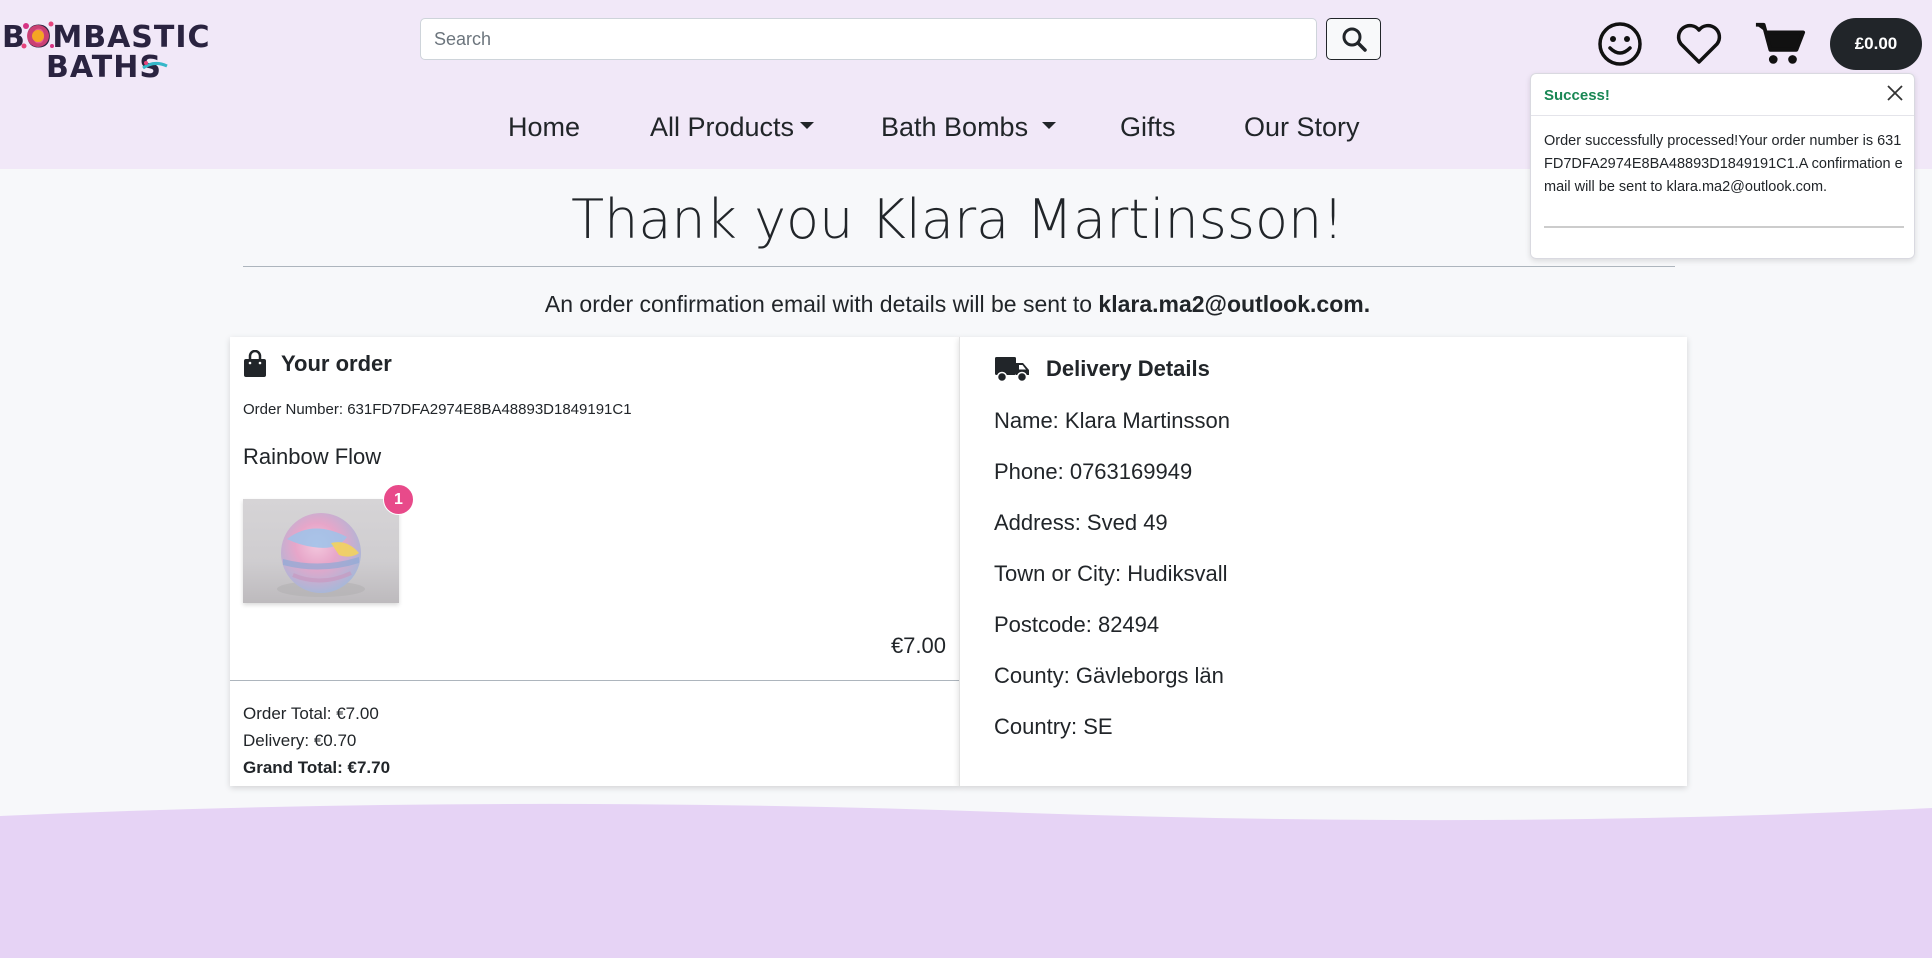 The height and width of the screenshot is (958, 1932). Describe the element at coordinates (1895, 93) in the screenshot. I see `close-icon` at that location.